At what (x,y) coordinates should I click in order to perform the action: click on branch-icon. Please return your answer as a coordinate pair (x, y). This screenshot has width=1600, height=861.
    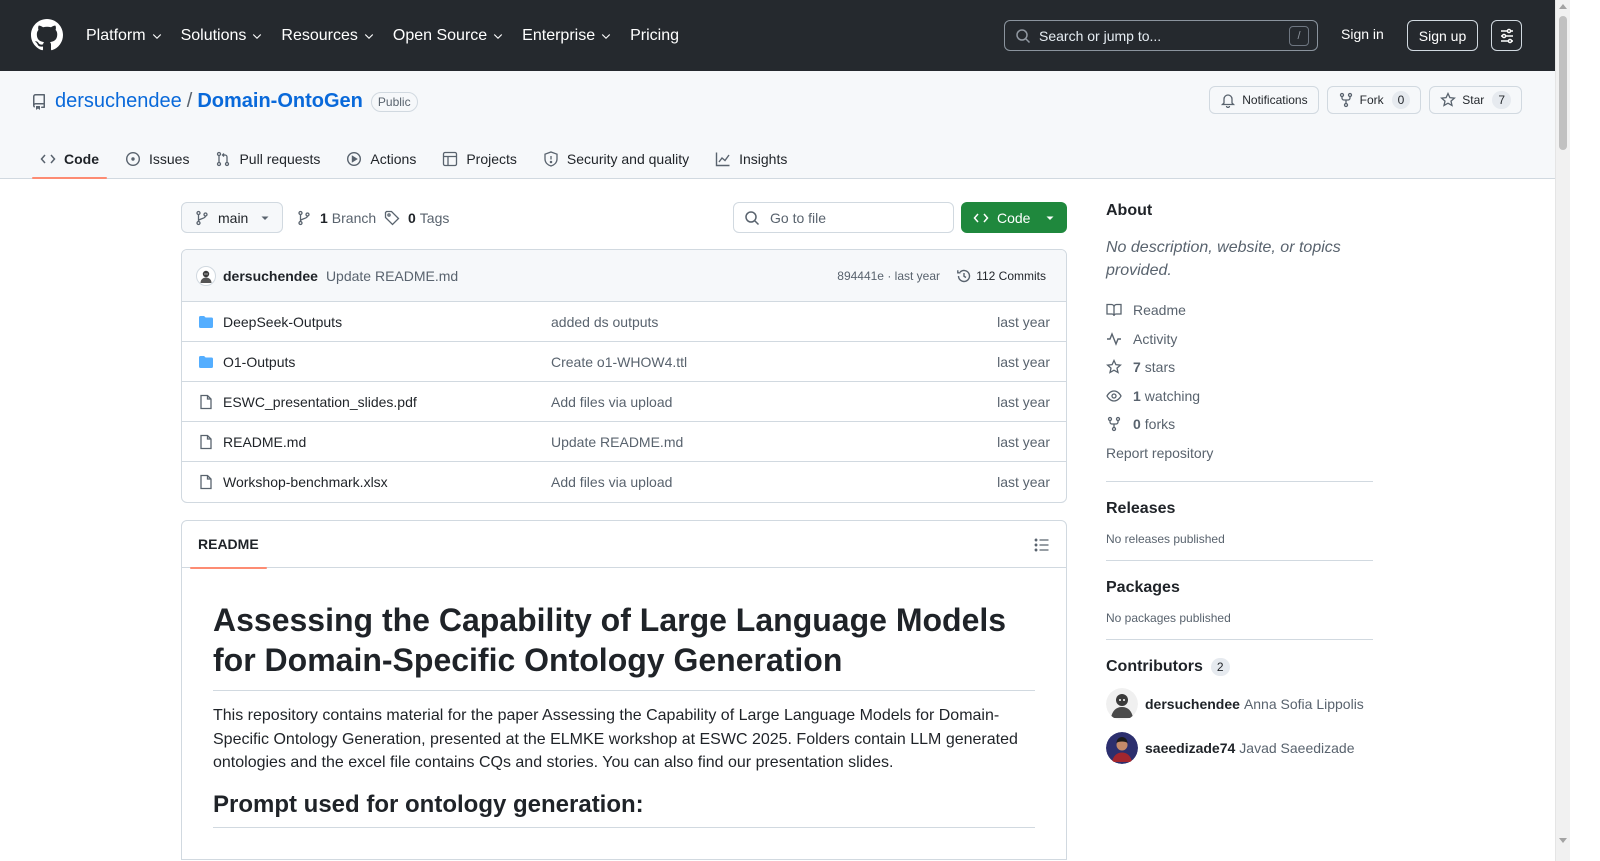
    Looking at the image, I should click on (304, 217).